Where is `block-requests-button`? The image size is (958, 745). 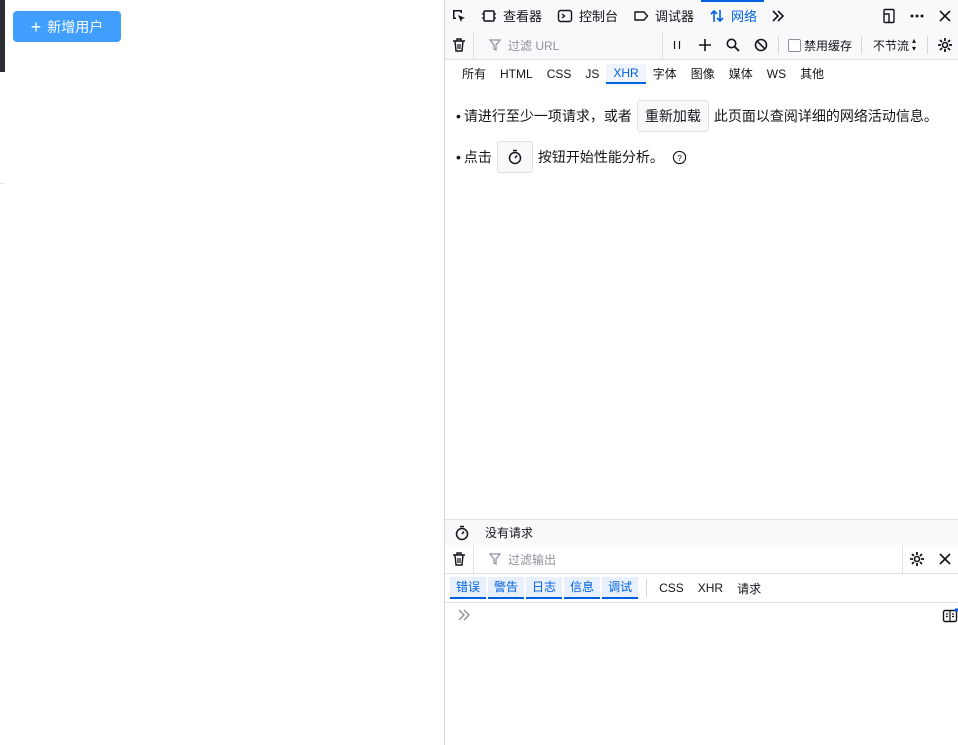 block-requests-button is located at coordinates (761, 45).